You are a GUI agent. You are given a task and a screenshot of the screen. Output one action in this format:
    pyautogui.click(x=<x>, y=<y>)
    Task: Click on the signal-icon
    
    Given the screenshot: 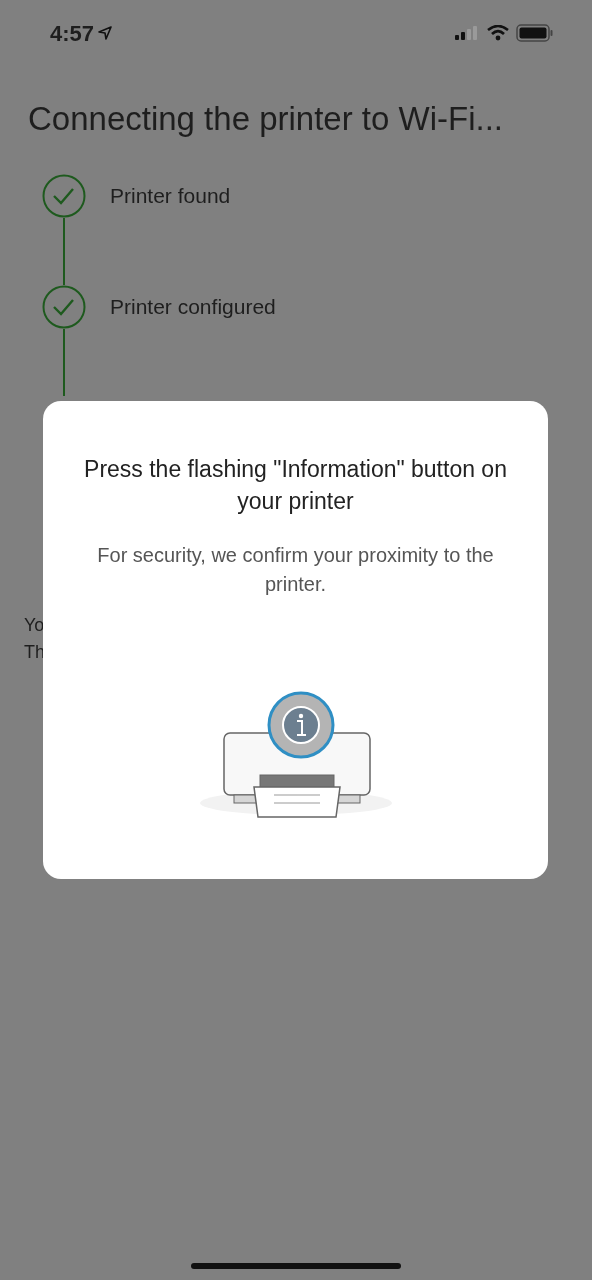 What is the action you would take?
    pyautogui.click(x=467, y=33)
    